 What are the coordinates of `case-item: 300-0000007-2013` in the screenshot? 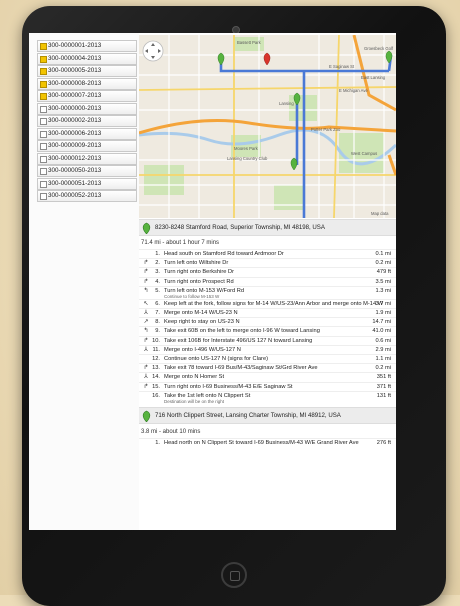 It's located at (87, 96).